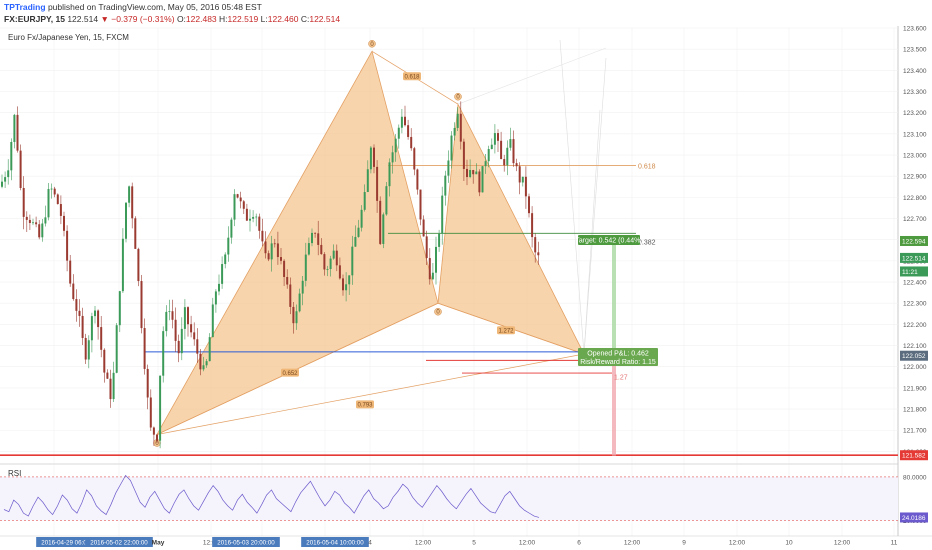 This screenshot has height=550, width=932. I want to click on stop-ratio-label: 1.27, so click(621, 377).